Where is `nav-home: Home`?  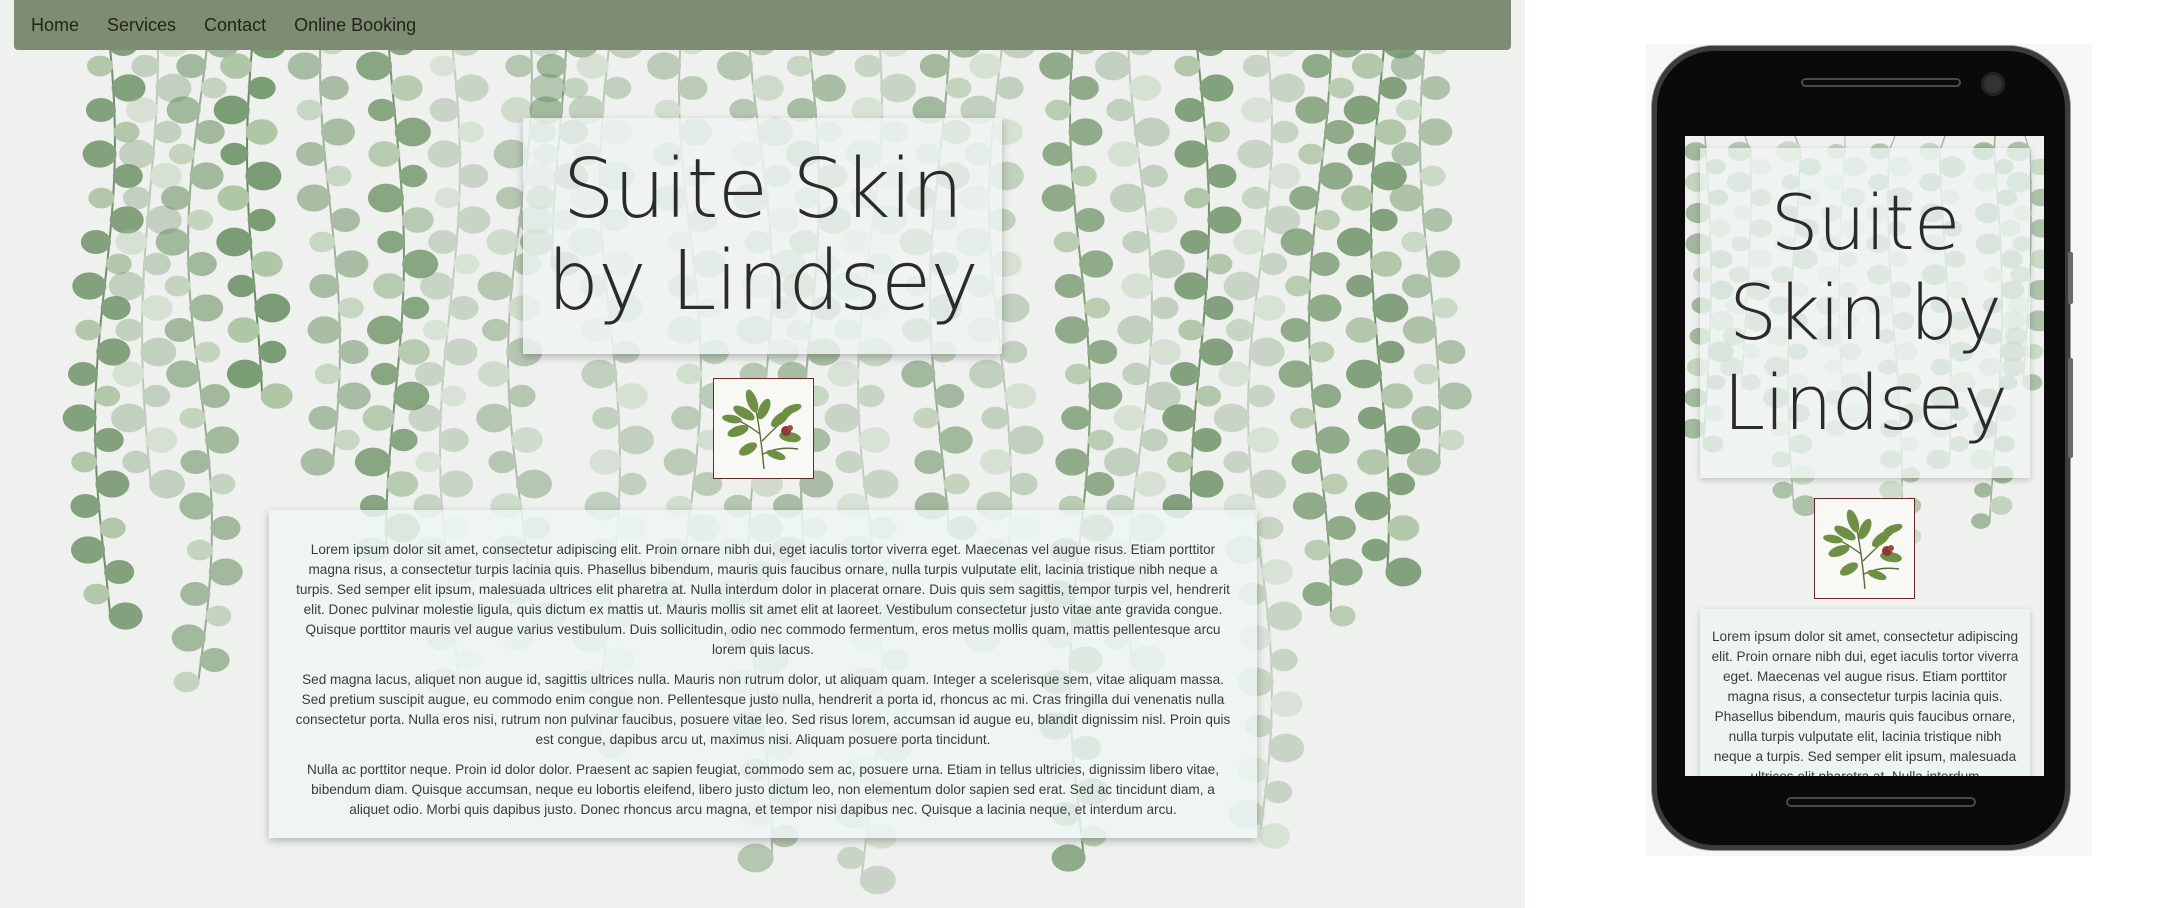
nav-home: Home is located at coordinates (55, 25).